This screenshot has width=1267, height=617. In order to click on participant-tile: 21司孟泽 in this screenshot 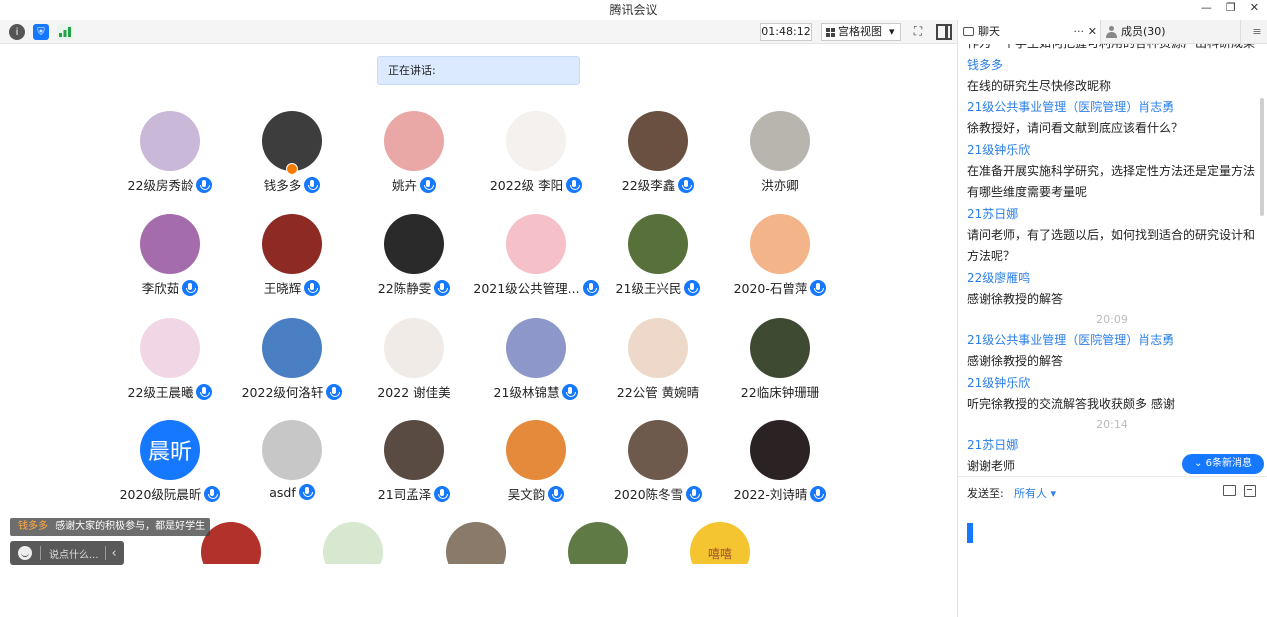, I will do `click(414, 470)`.